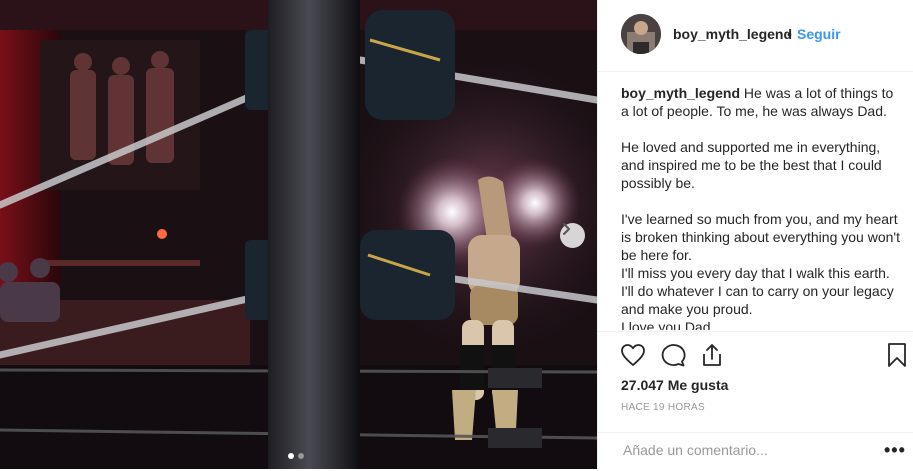  I want to click on comment-box: •••, so click(755, 451).